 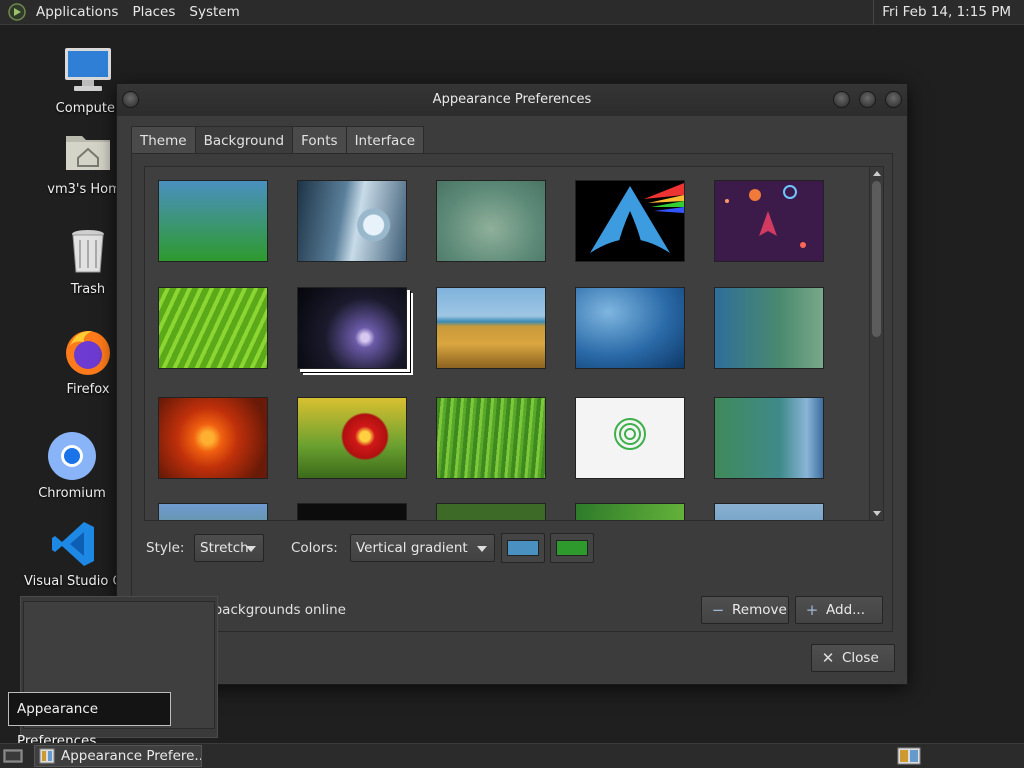 I want to click on computer-icon, so click(x=88, y=71).